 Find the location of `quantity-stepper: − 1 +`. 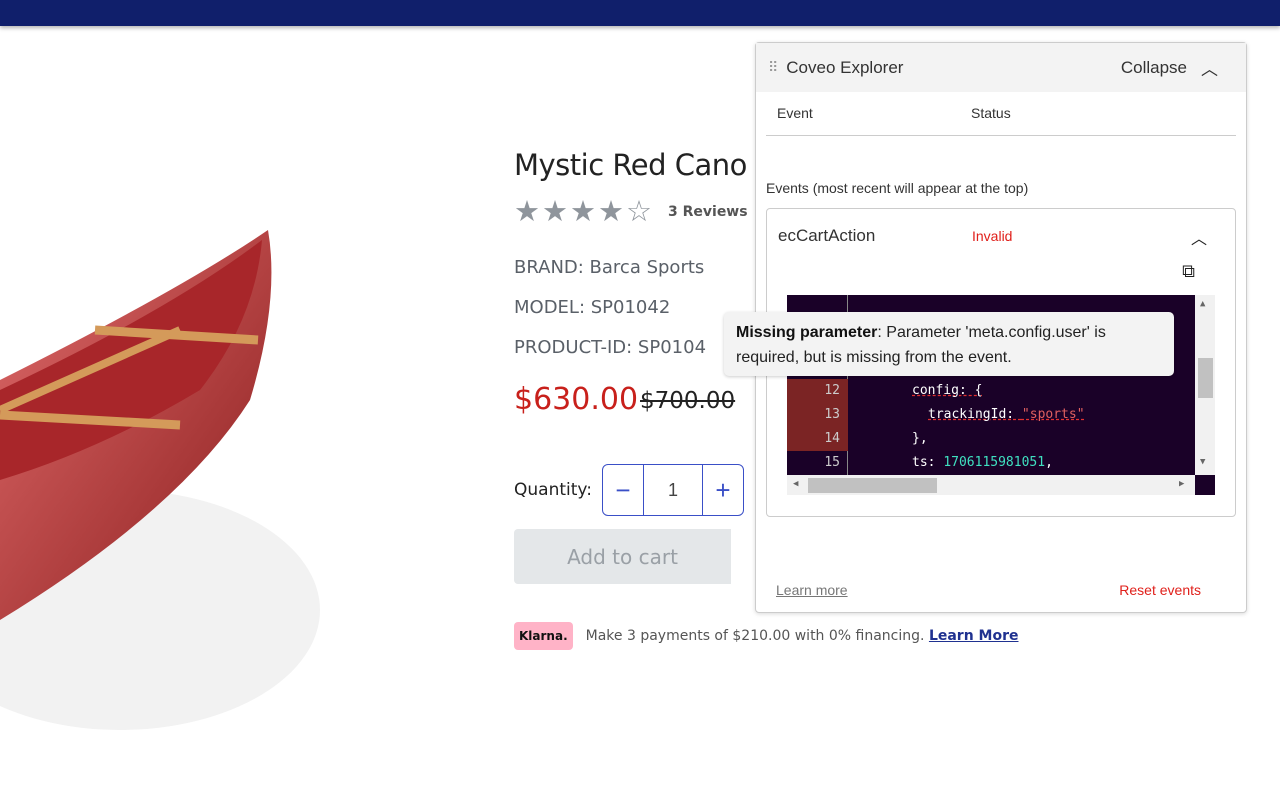

quantity-stepper: − 1 + is located at coordinates (673, 490).